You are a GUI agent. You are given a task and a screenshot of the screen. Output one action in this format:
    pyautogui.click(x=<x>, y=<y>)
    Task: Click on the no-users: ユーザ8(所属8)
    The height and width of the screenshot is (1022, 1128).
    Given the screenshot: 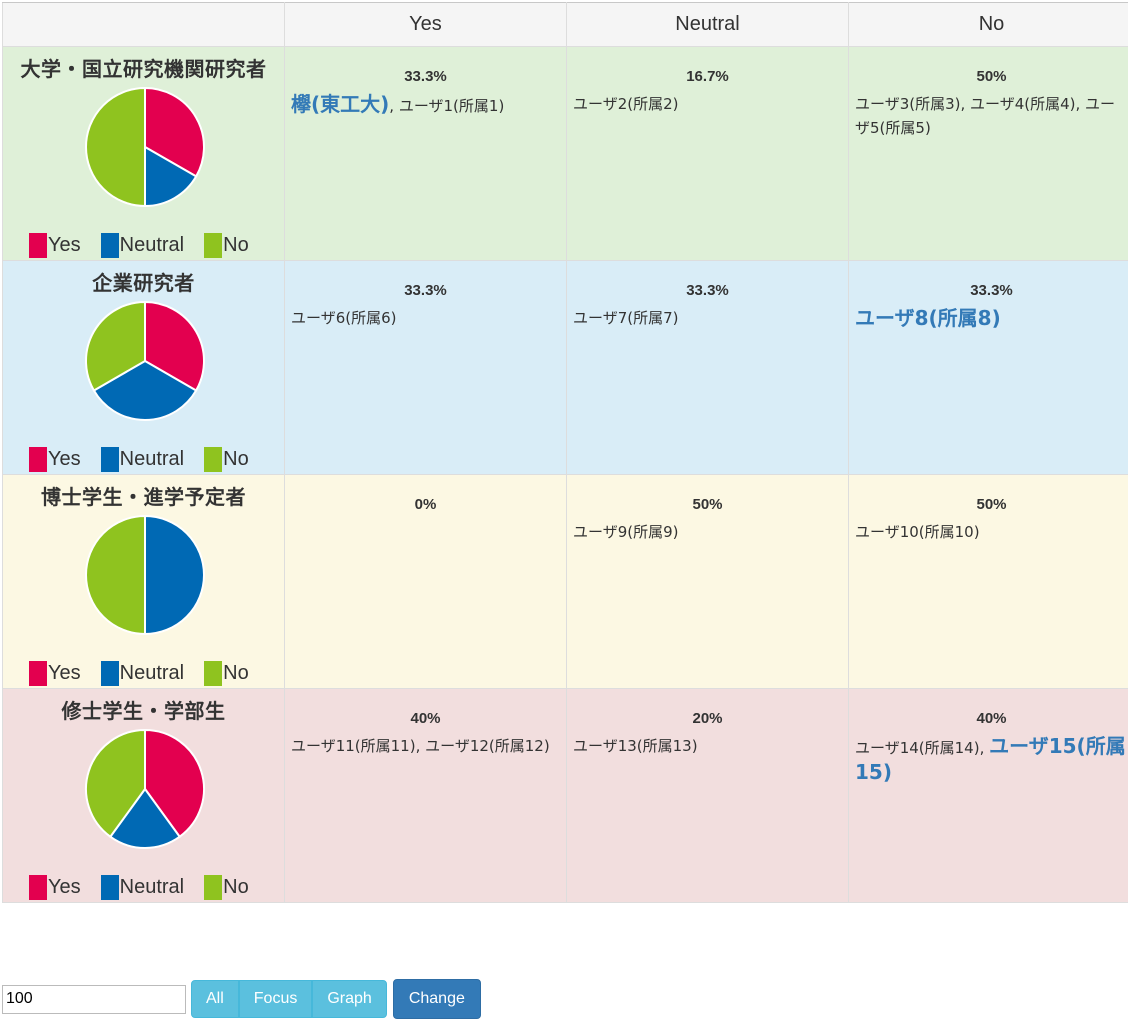 What is the action you would take?
    pyautogui.click(x=988, y=317)
    